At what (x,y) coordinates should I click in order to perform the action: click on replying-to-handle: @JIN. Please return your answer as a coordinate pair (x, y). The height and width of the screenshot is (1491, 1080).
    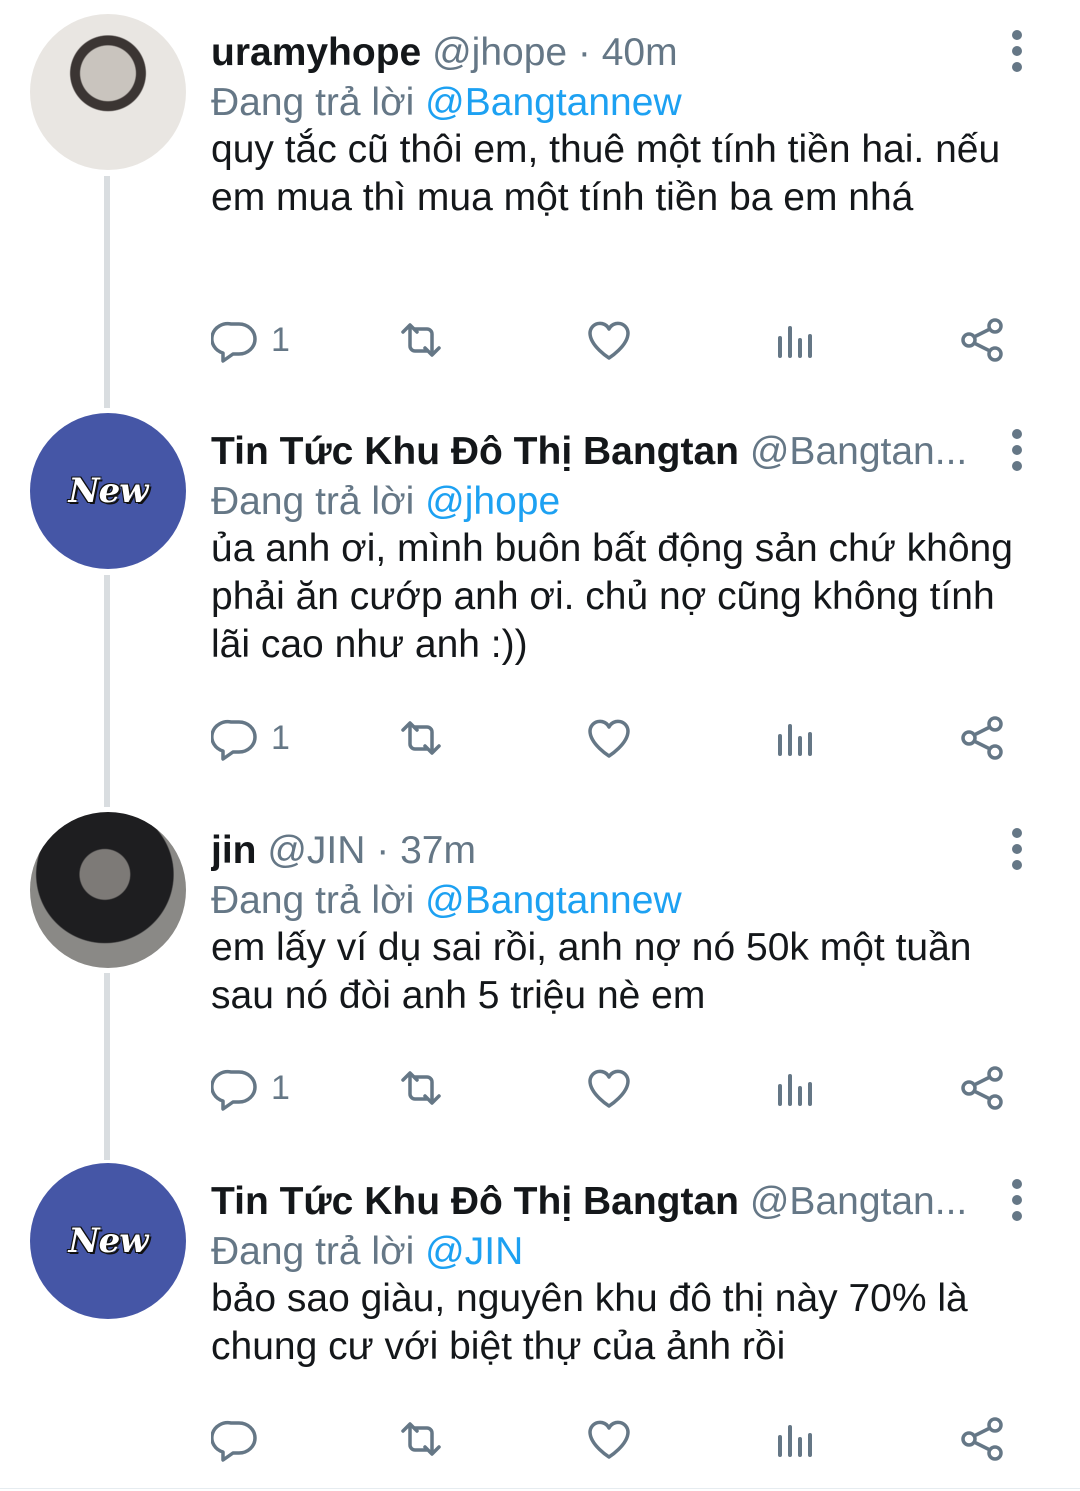
    Looking at the image, I should click on (474, 1251).